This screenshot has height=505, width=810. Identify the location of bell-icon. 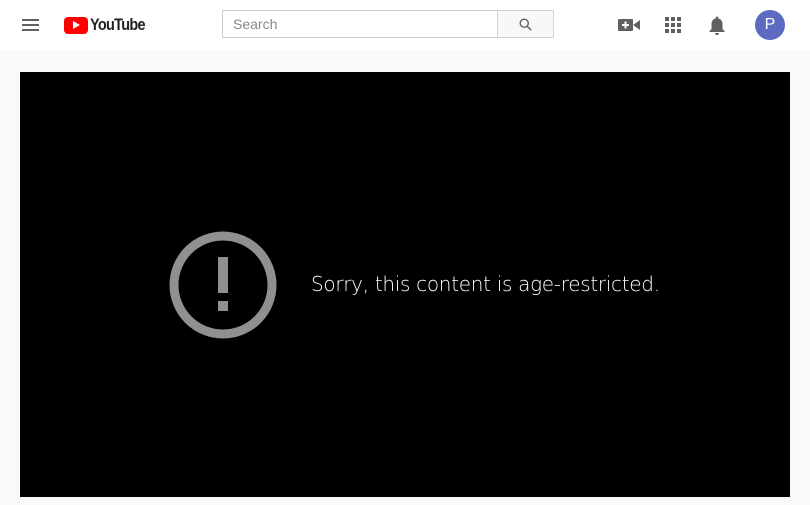
(717, 25).